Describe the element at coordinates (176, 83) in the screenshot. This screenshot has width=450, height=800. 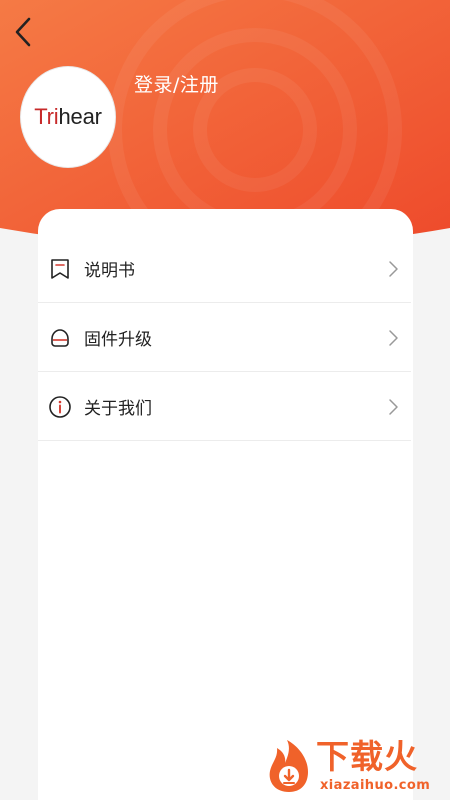
I see `login-register-link: 登录/注册` at that location.